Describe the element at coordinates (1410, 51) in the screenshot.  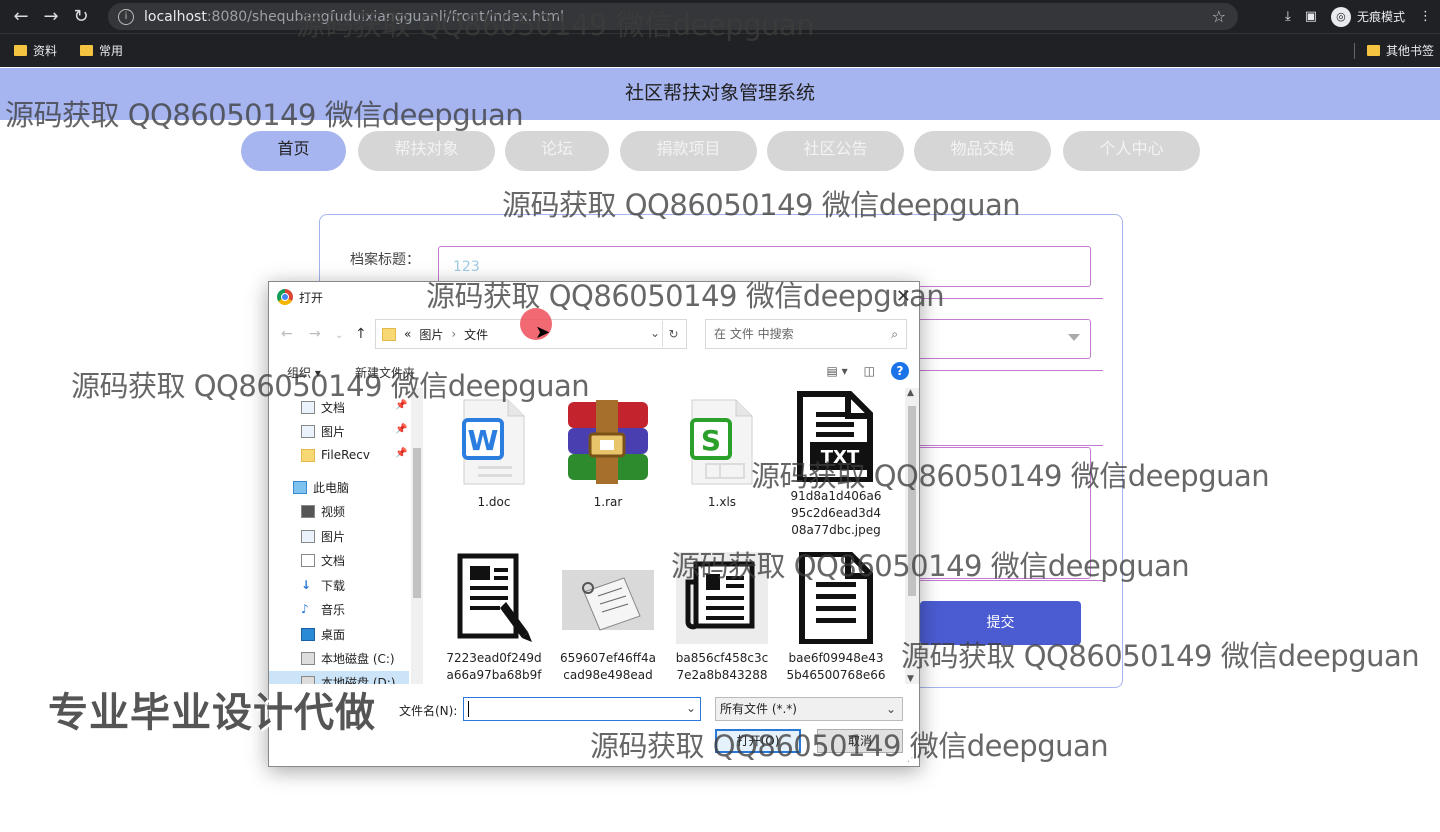
I see `bookmark-label: 其他书签` at that location.